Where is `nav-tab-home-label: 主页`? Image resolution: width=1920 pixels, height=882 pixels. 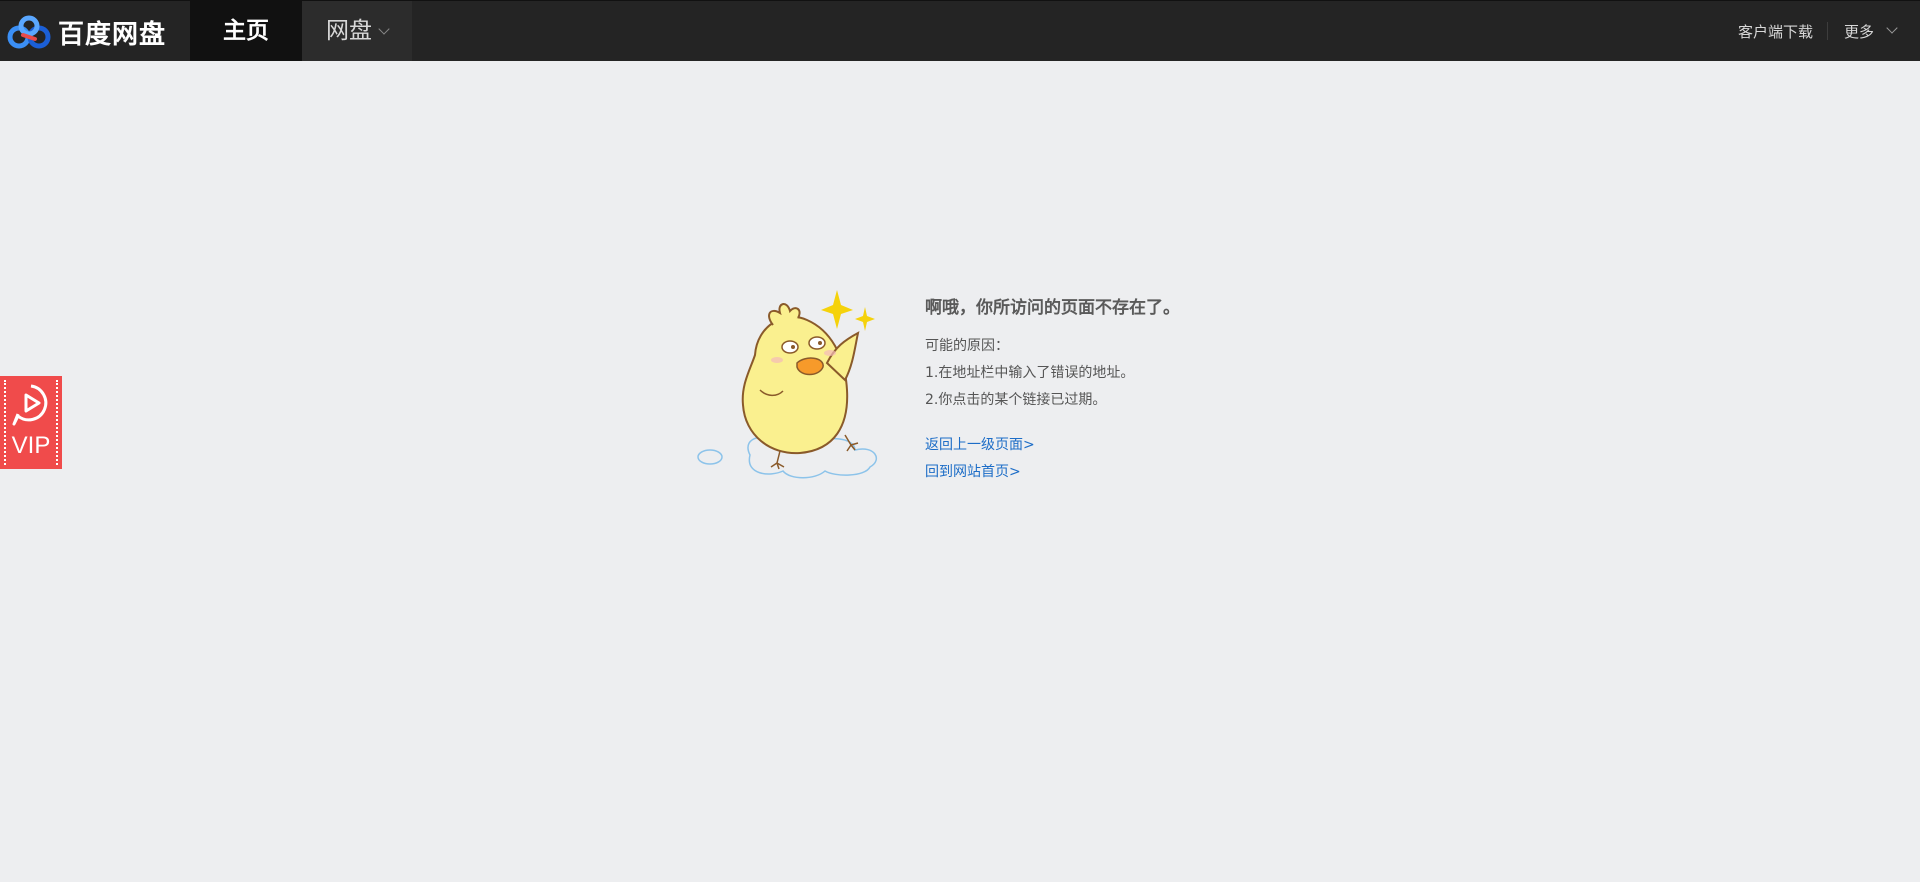 nav-tab-home-label: 主页 is located at coordinates (246, 31).